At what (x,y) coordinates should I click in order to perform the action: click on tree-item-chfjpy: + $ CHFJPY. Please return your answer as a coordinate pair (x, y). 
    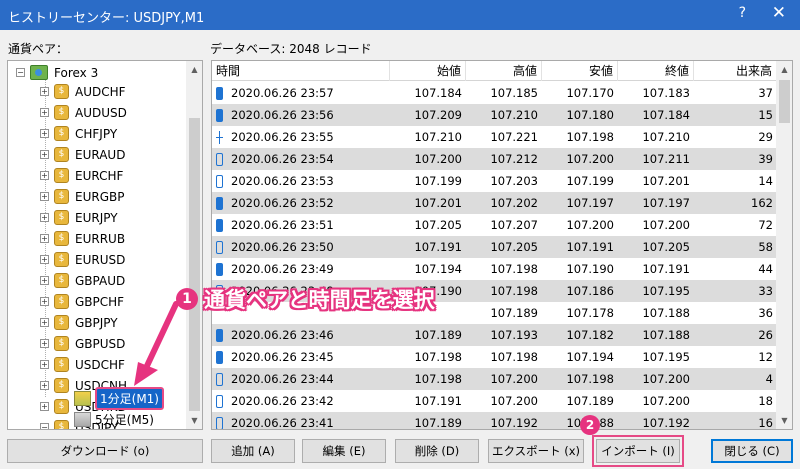
    Looking at the image, I should click on (78, 133).